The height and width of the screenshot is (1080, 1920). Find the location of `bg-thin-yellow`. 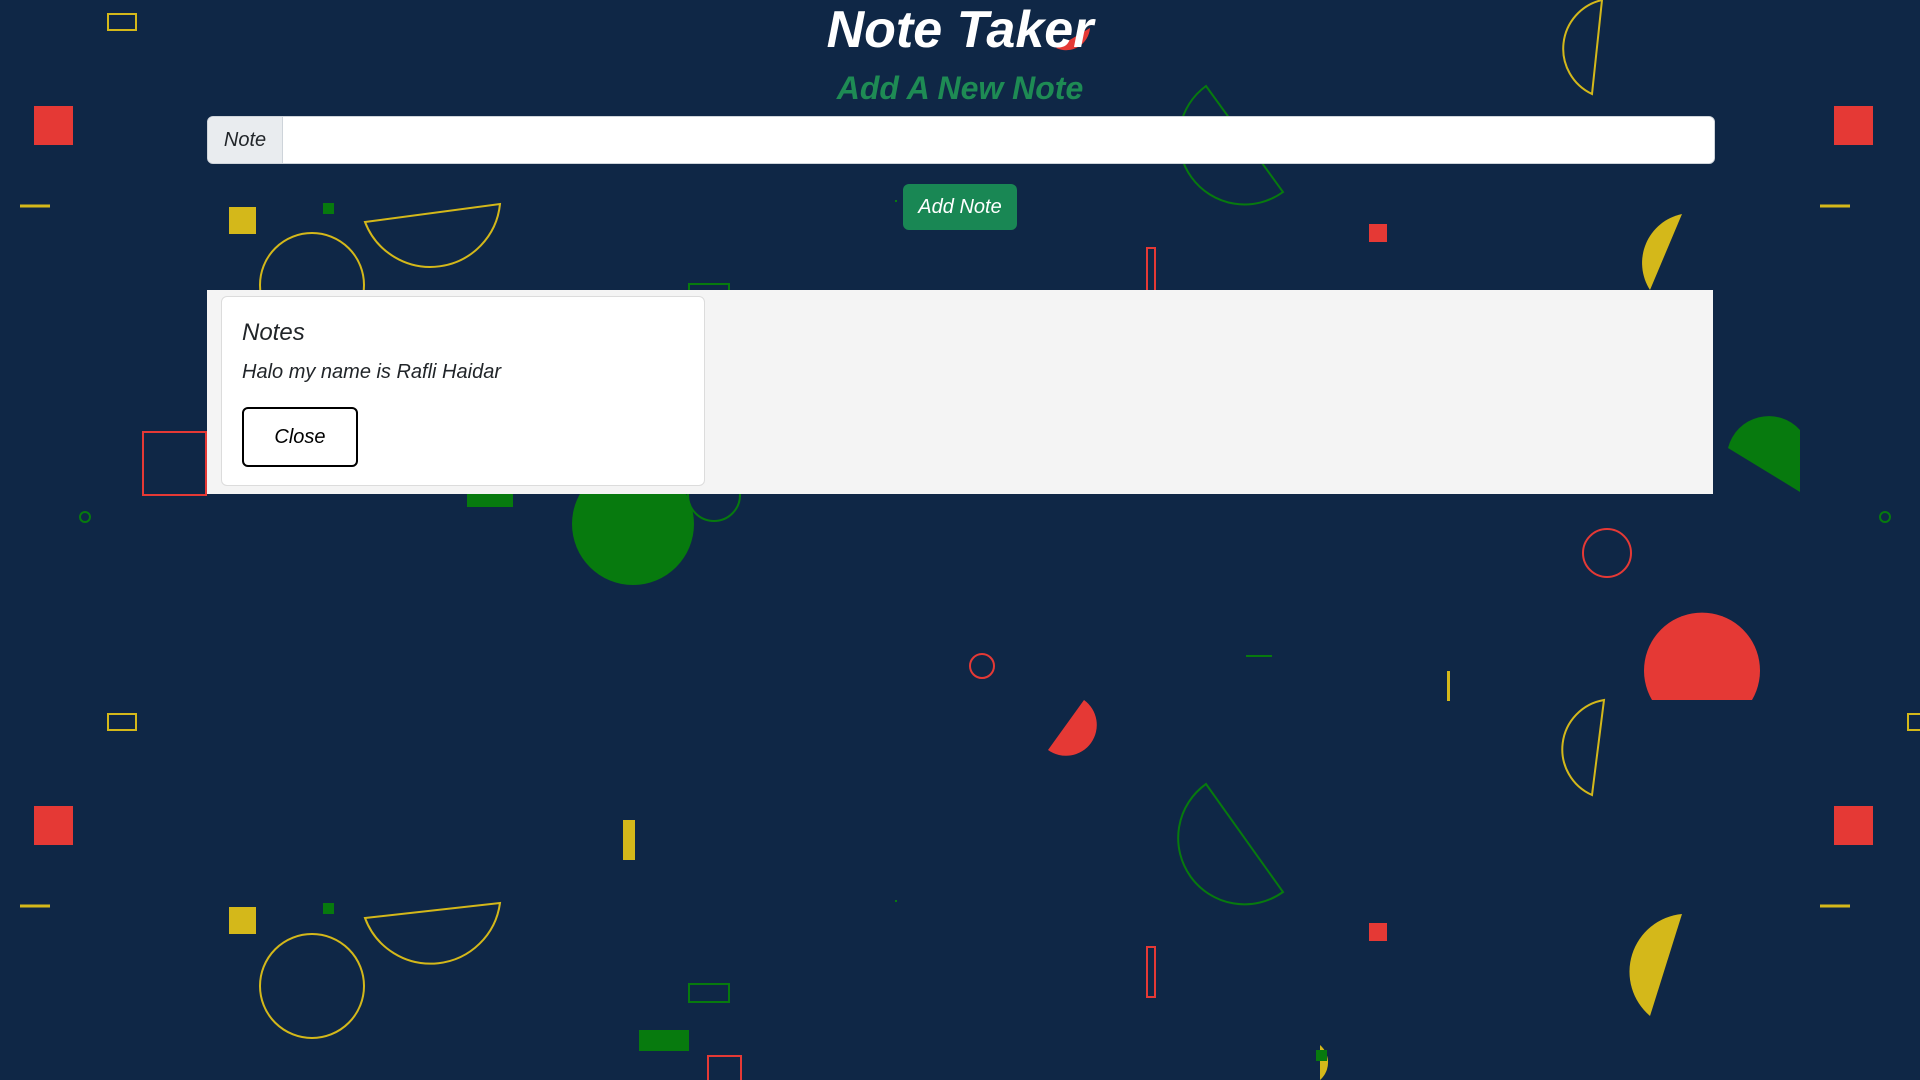

bg-thin-yellow is located at coordinates (1448, 686).